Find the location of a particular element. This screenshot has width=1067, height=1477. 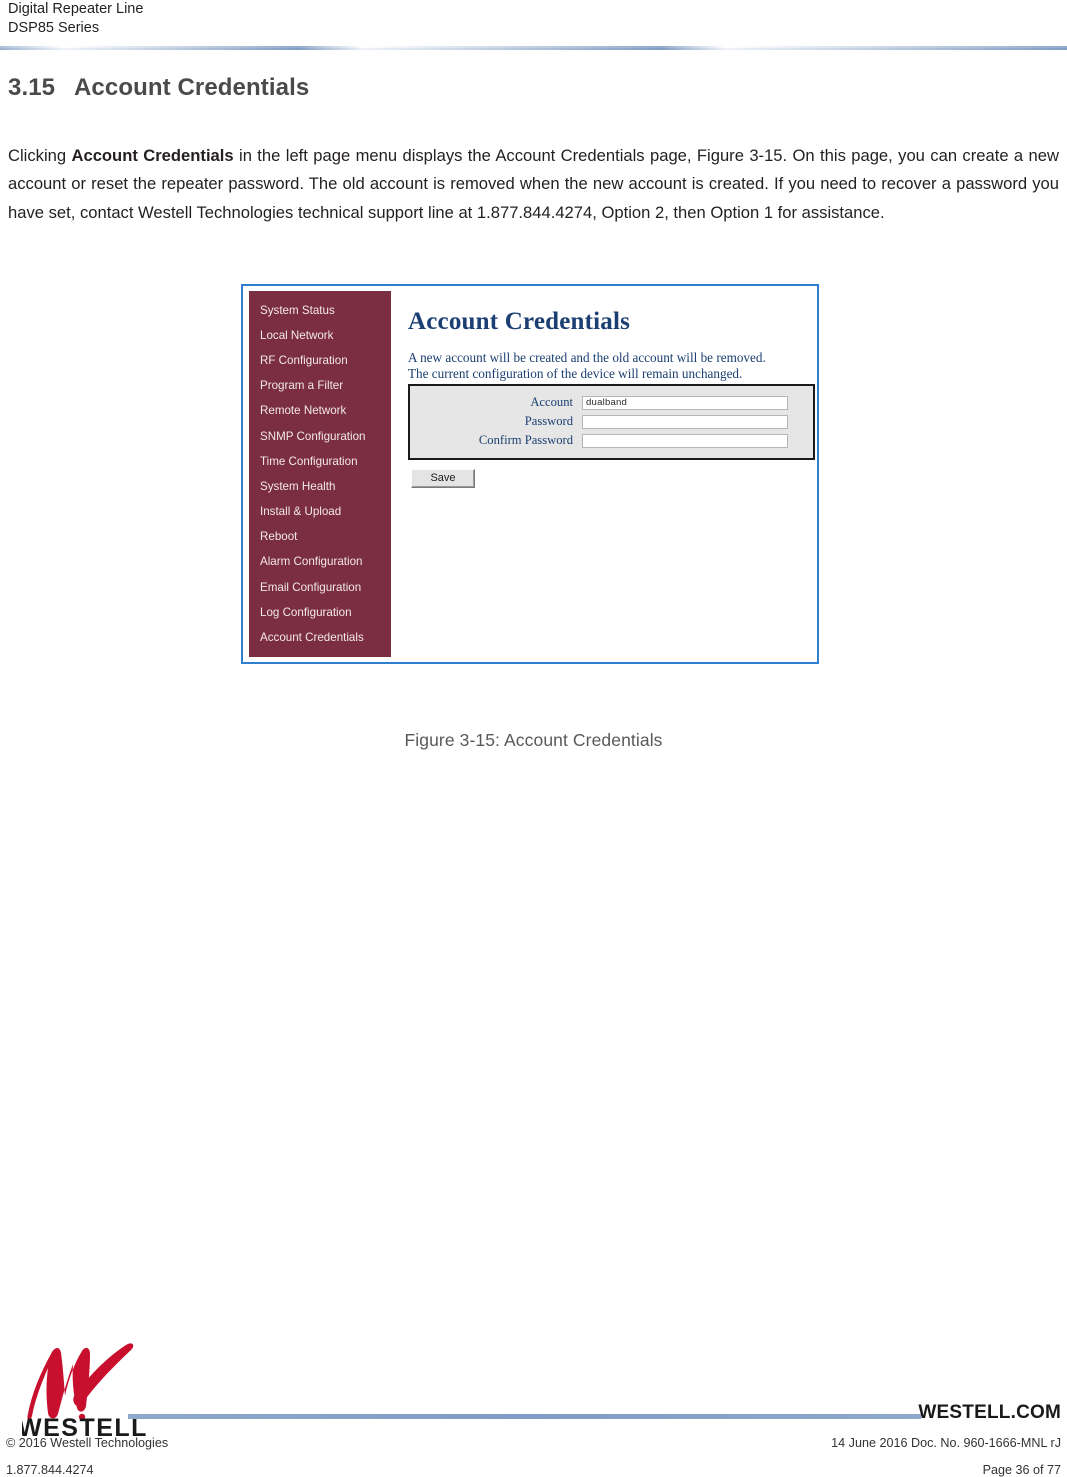

form-row-account: Account dualband is located at coordinates (611, 402).